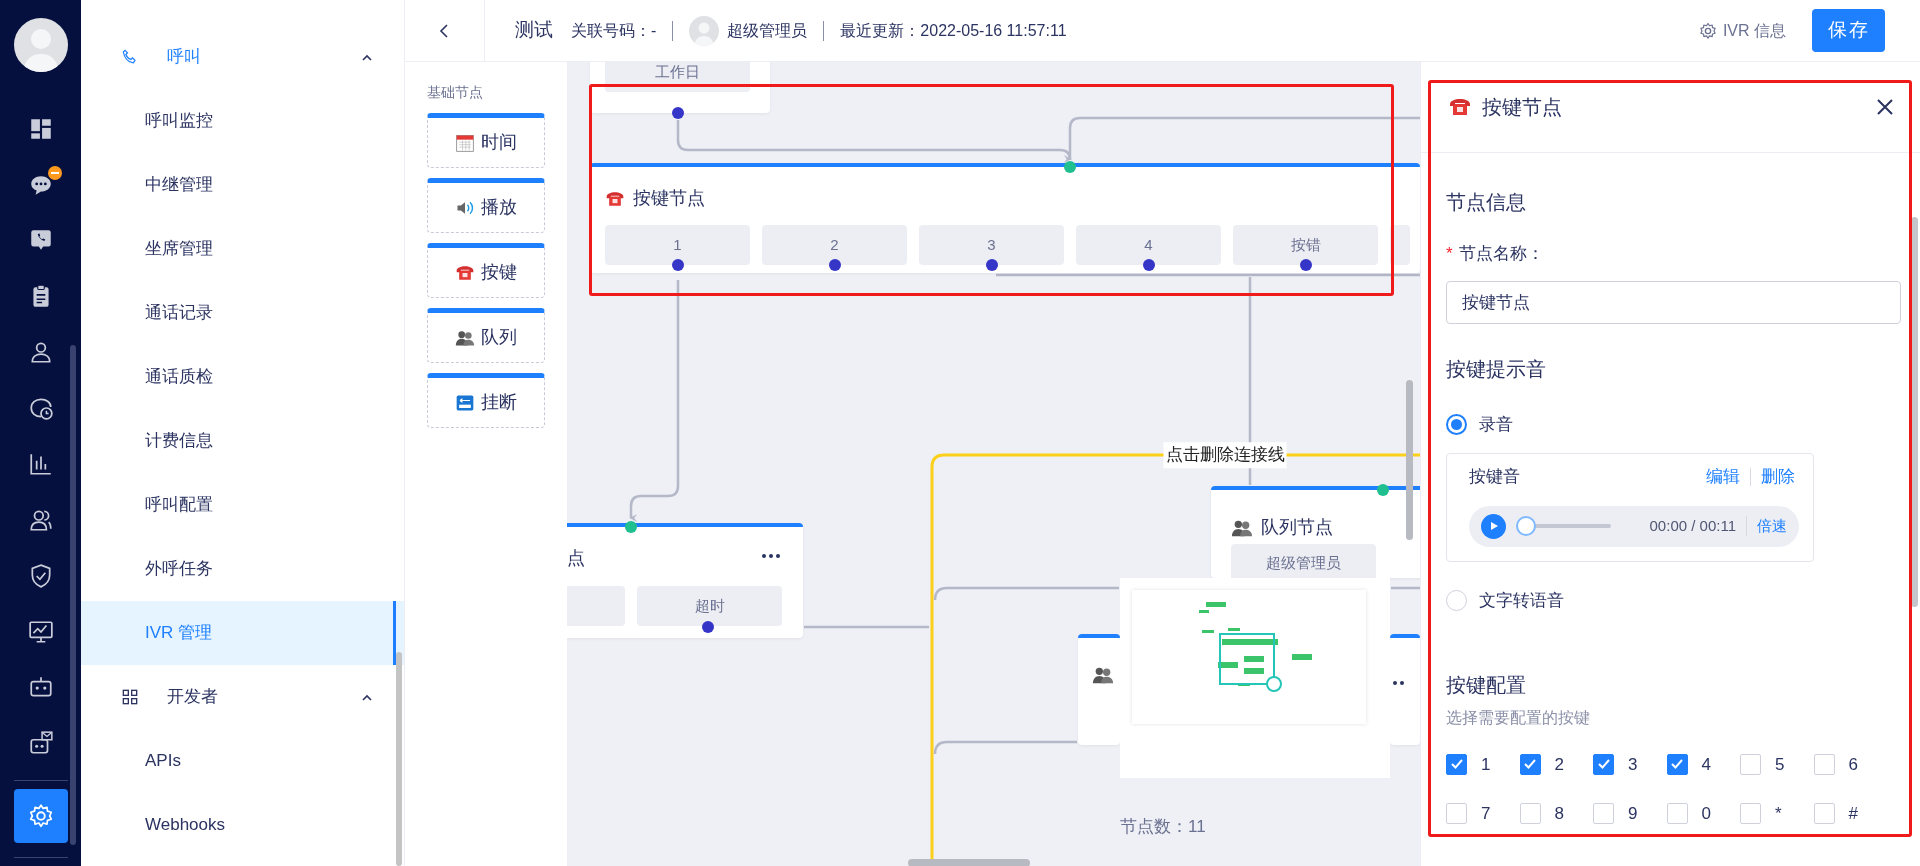 This screenshot has width=1920, height=866. Describe the element at coordinates (1522, 107) in the screenshot. I see `panel-title: 按键节点` at that location.